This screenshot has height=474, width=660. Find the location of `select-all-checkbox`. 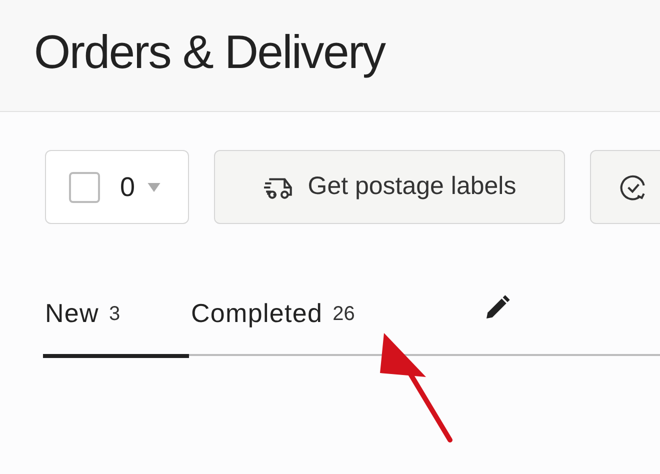

select-all-checkbox is located at coordinates (84, 187).